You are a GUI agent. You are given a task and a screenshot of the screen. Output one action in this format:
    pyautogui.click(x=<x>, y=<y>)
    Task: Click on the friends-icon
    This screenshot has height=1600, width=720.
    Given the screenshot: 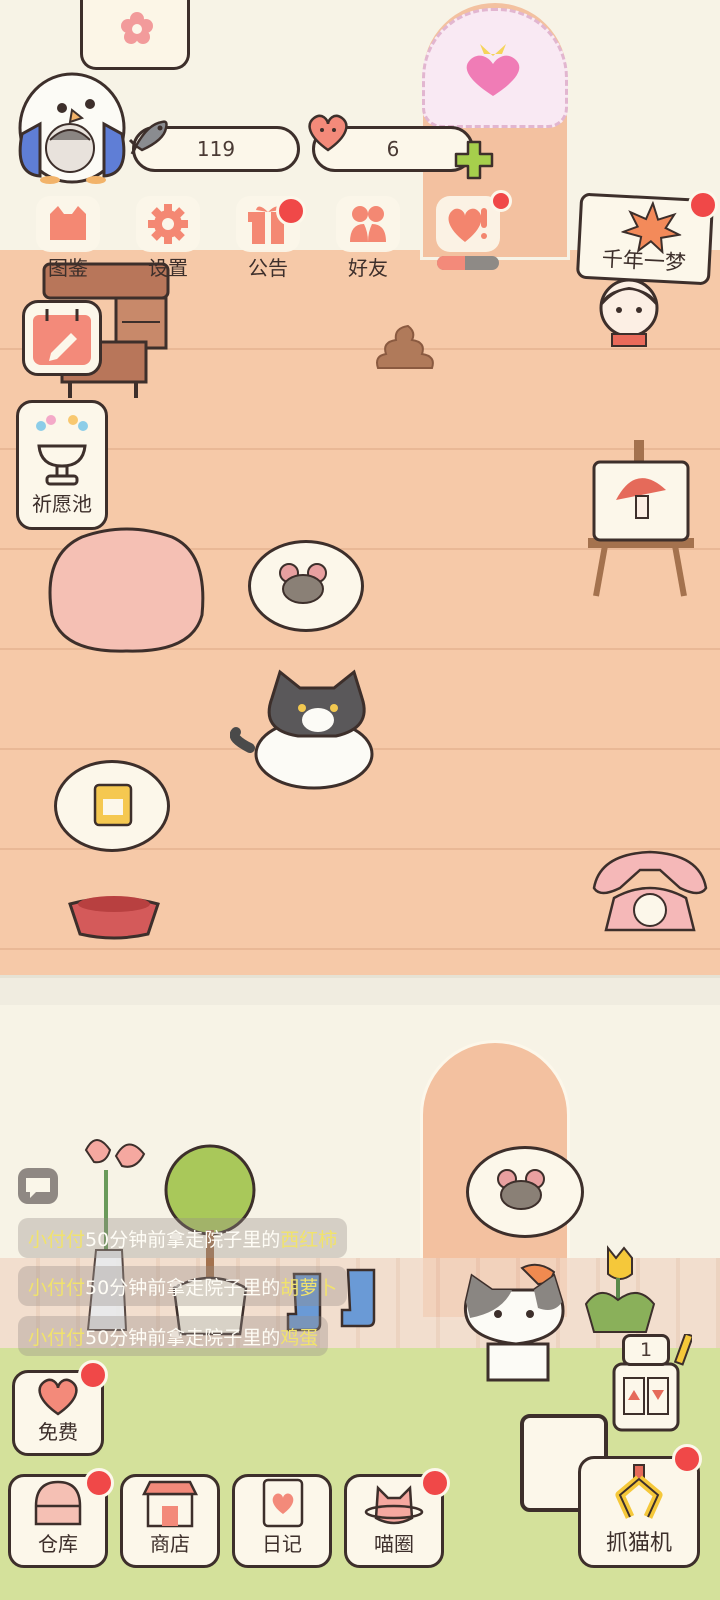 What is the action you would take?
    pyautogui.click(x=368, y=224)
    